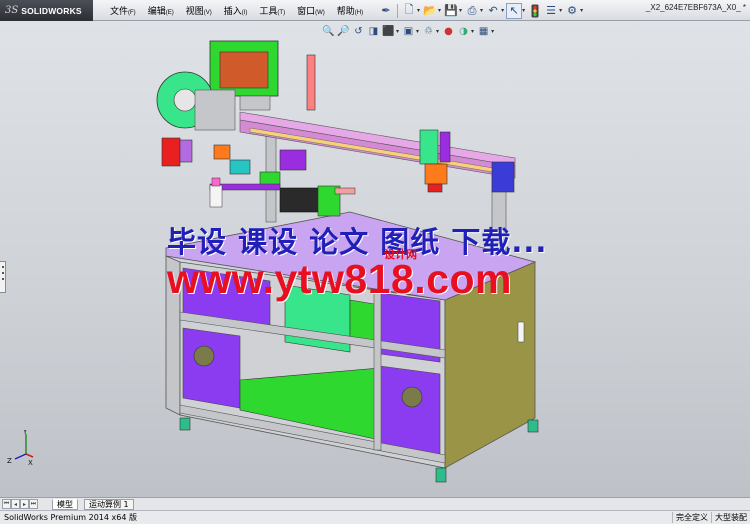  What do you see at coordinates (691, 517) in the screenshot?
I see `status-fully-defined: 完全定义` at bounding box center [691, 517].